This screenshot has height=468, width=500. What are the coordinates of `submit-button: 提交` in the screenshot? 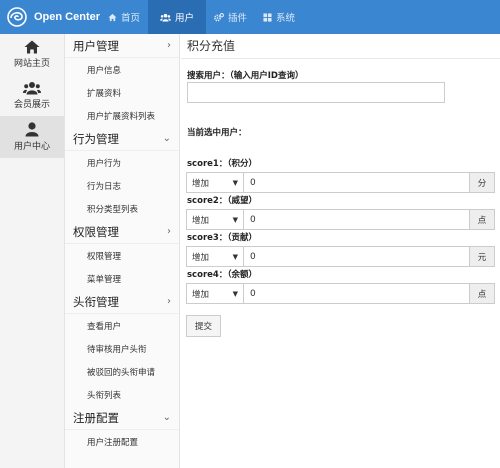 It's located at (203, 326).